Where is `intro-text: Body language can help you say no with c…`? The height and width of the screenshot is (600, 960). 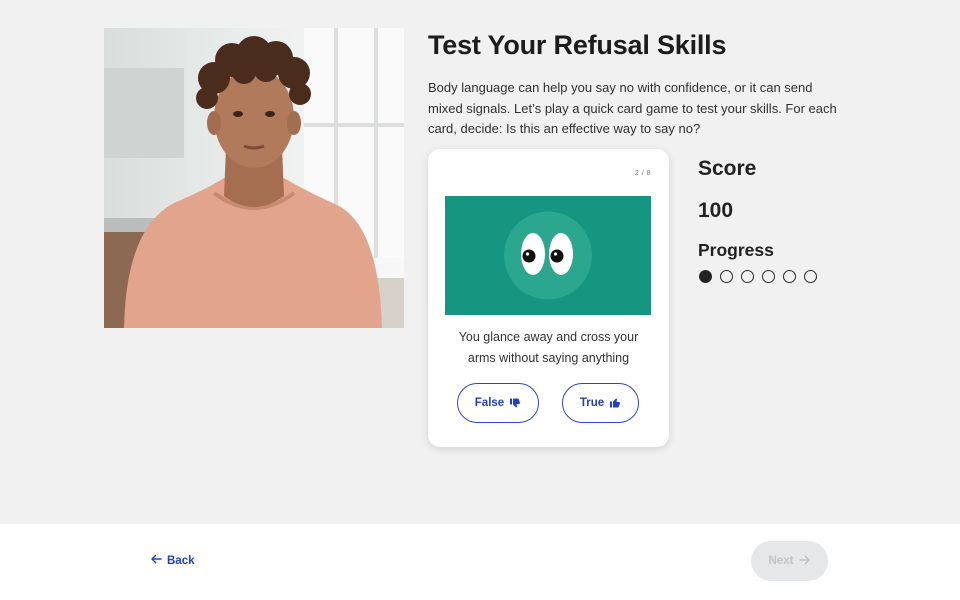 intro-text: Body language can help you say no with c… is located at coordinates (632, 108).